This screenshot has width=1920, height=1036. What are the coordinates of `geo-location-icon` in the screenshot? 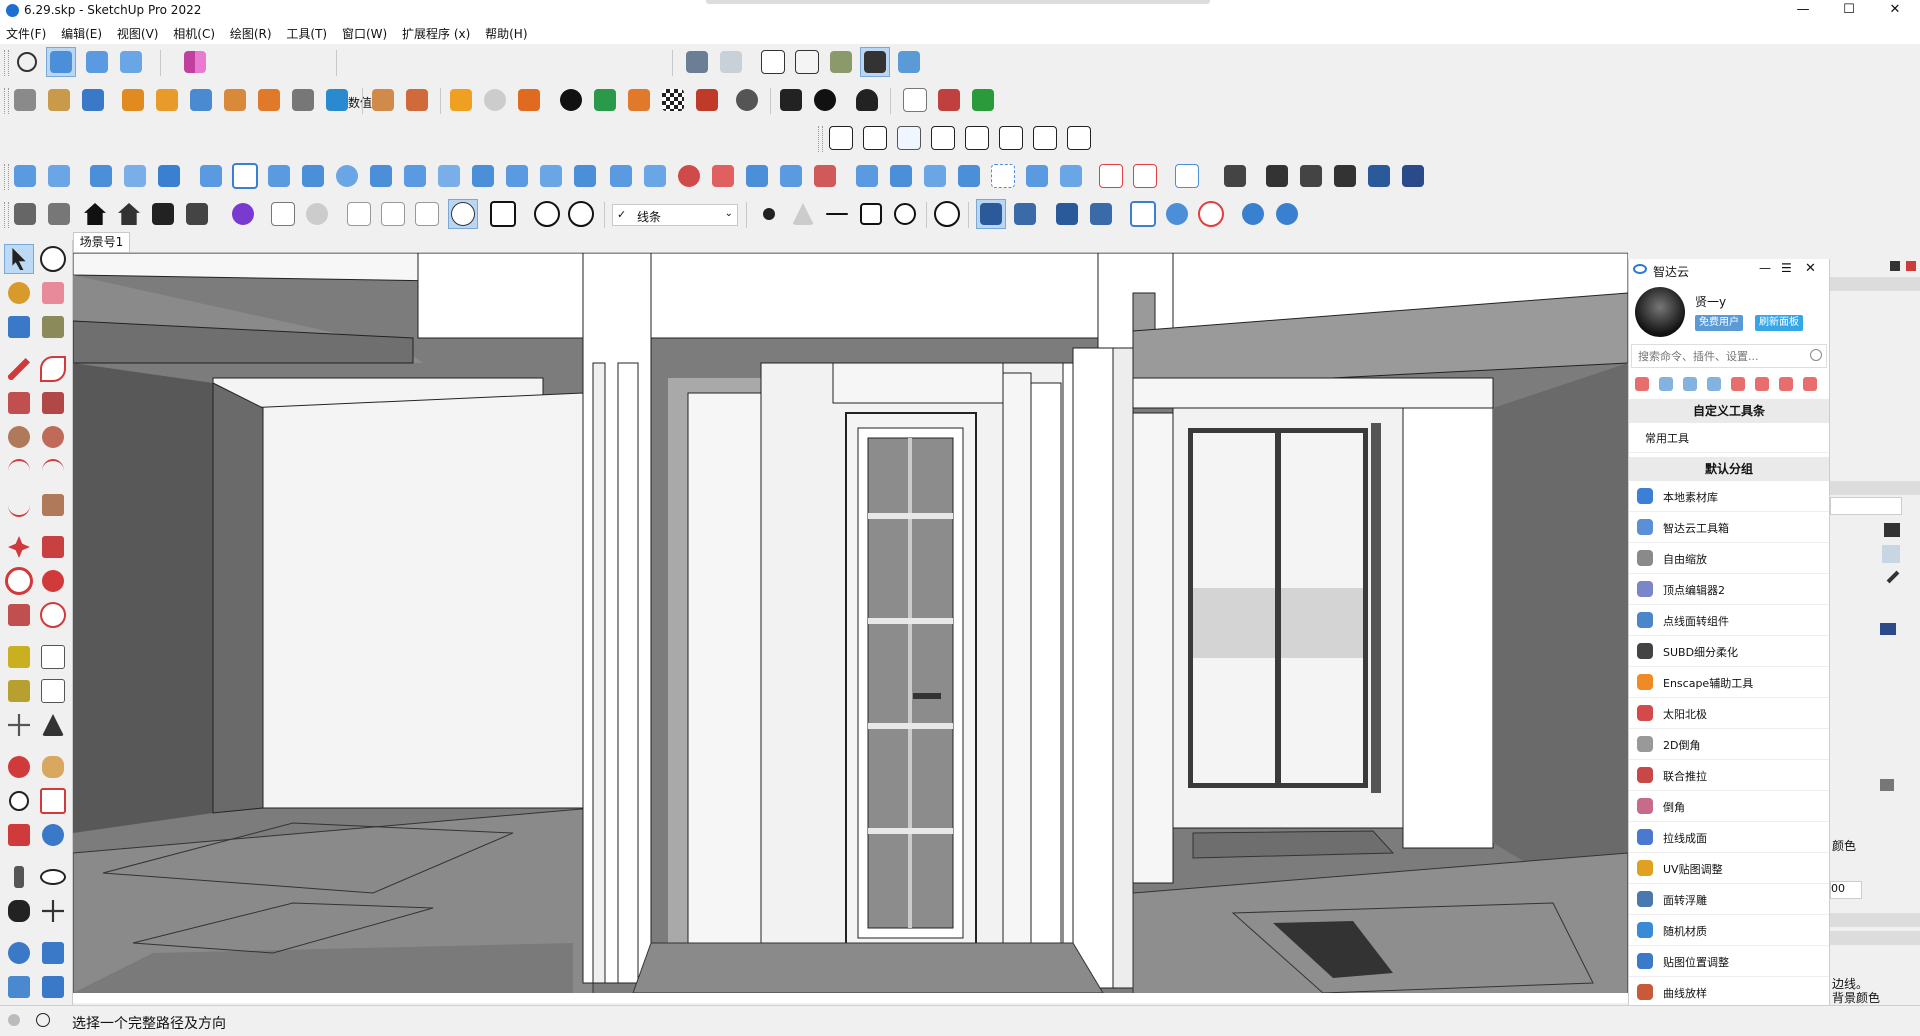 It's located at (14, 1020).